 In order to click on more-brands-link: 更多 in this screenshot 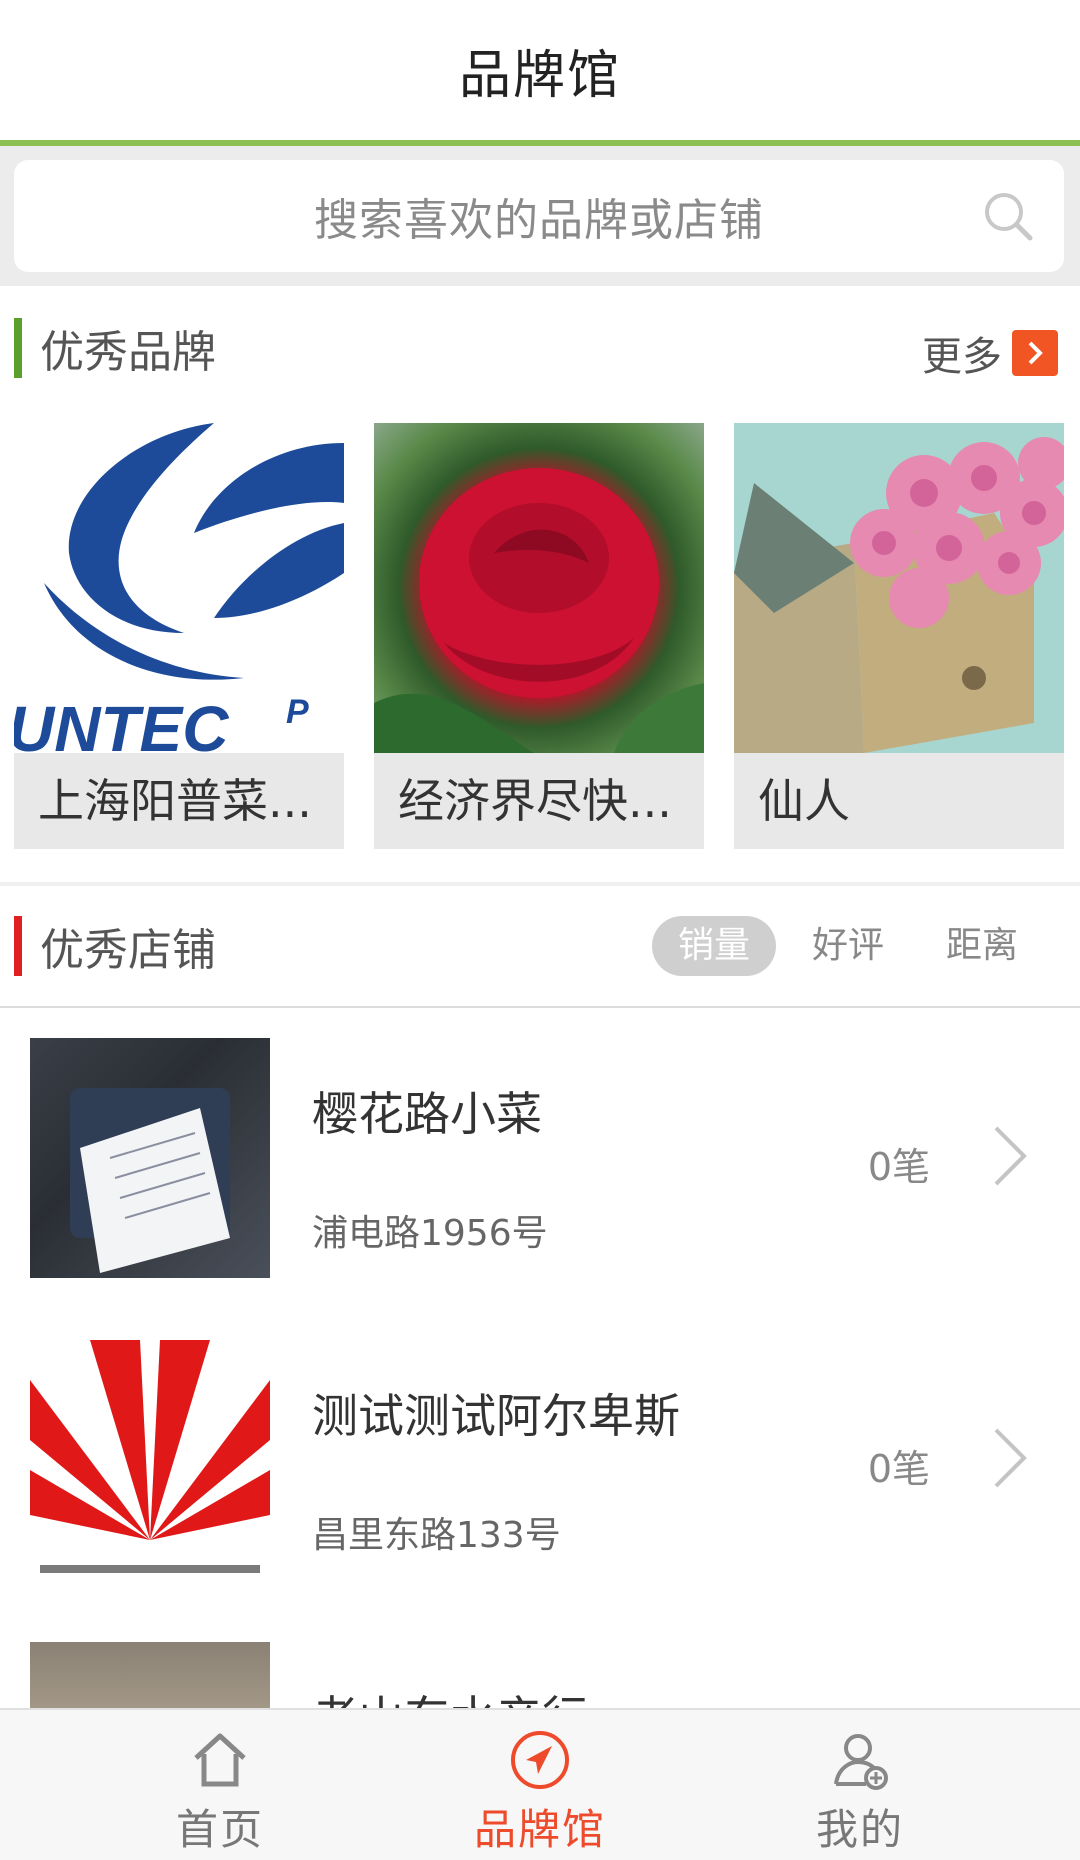, I will do `click(990, 353)`.